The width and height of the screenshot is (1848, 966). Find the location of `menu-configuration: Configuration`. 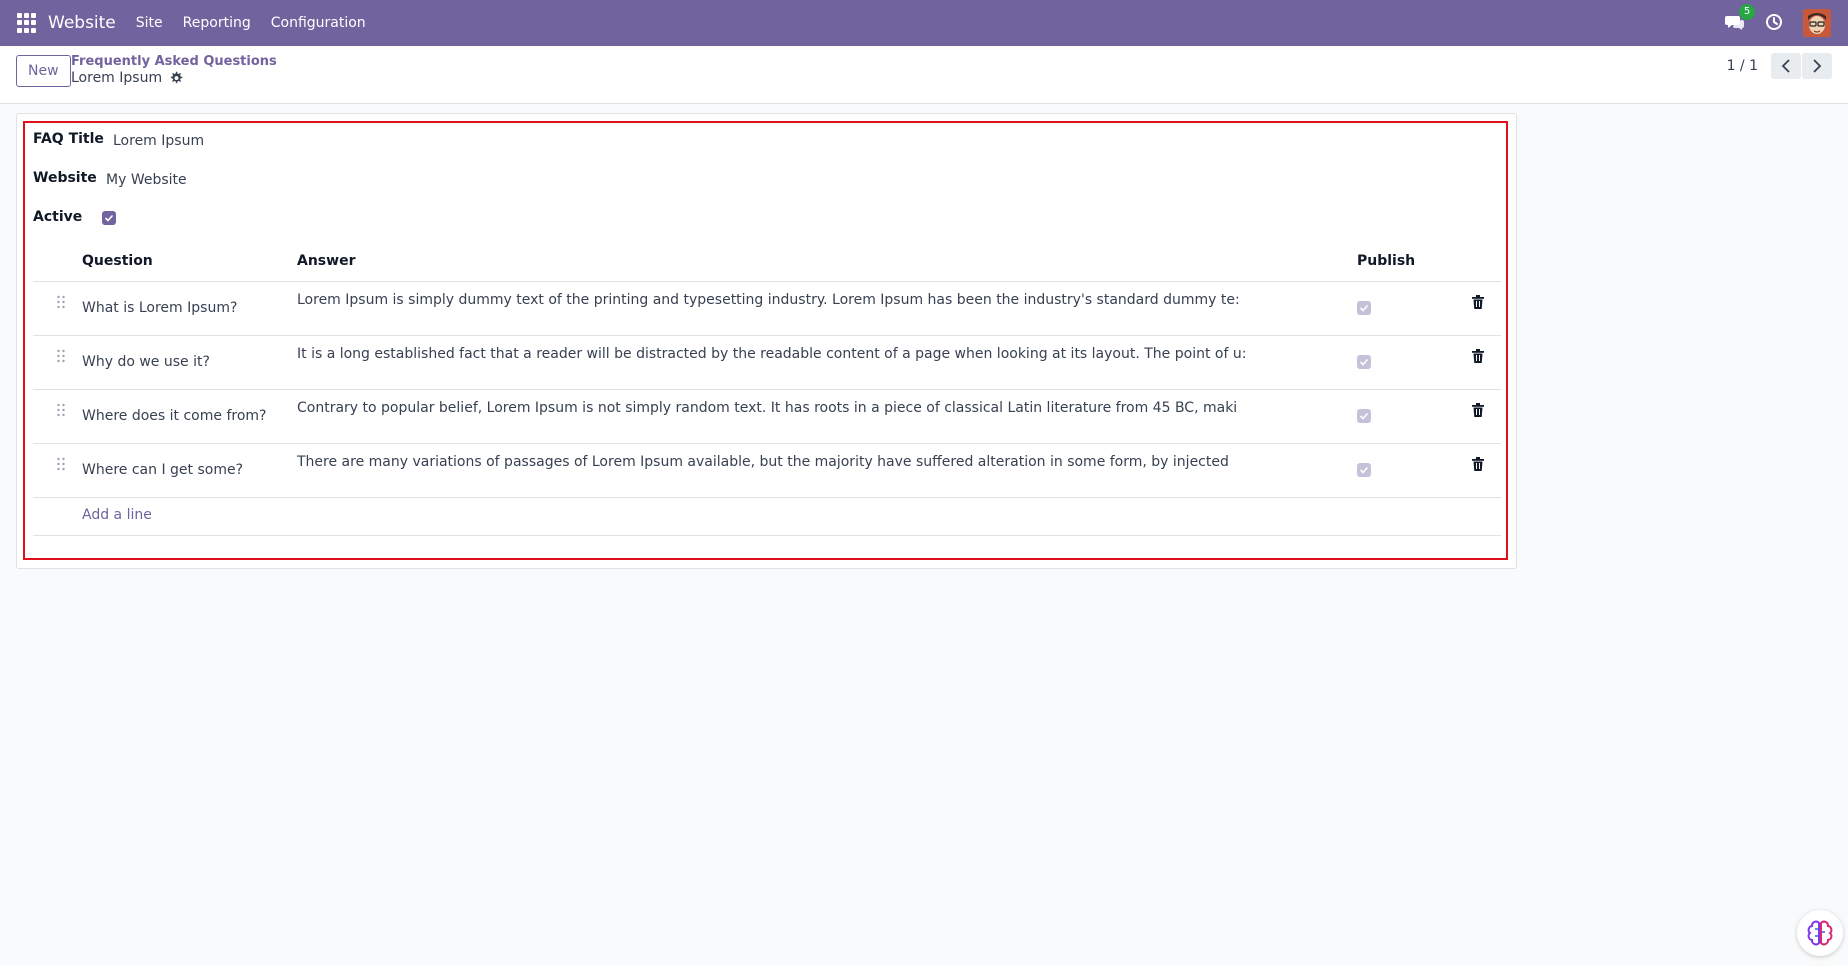

menu-configuration: Configuration is located at coordinates (318, 23).